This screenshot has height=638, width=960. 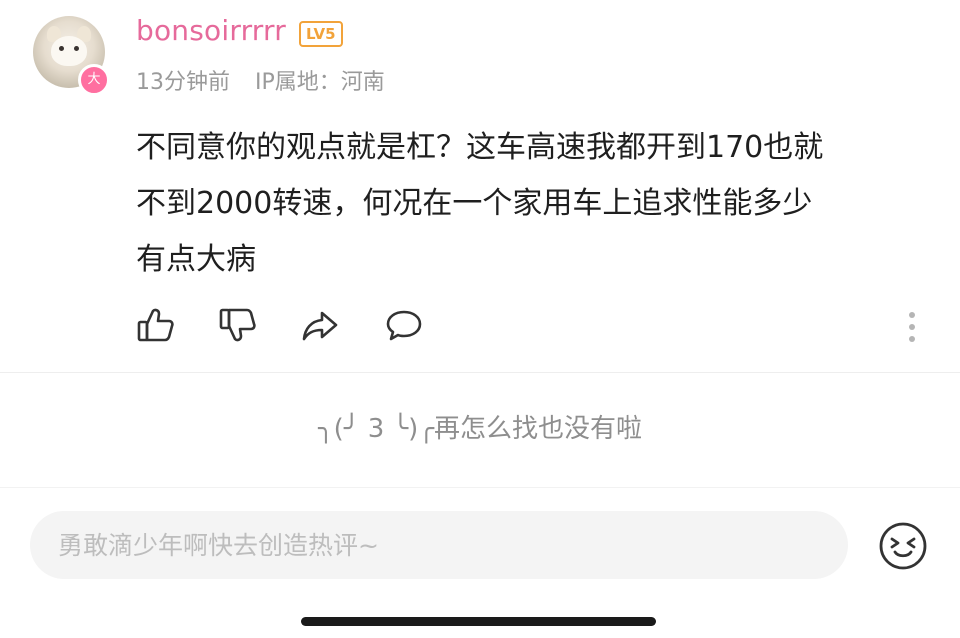 I want to click on more-icon, so click(x=912, y=327).